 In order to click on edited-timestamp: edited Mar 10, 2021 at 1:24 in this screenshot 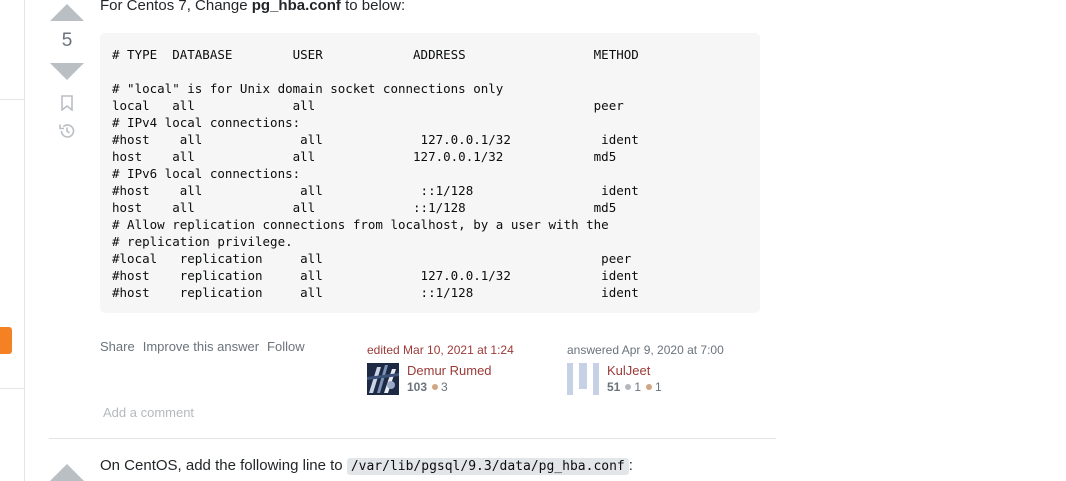, I will do `click(440, 350)`.